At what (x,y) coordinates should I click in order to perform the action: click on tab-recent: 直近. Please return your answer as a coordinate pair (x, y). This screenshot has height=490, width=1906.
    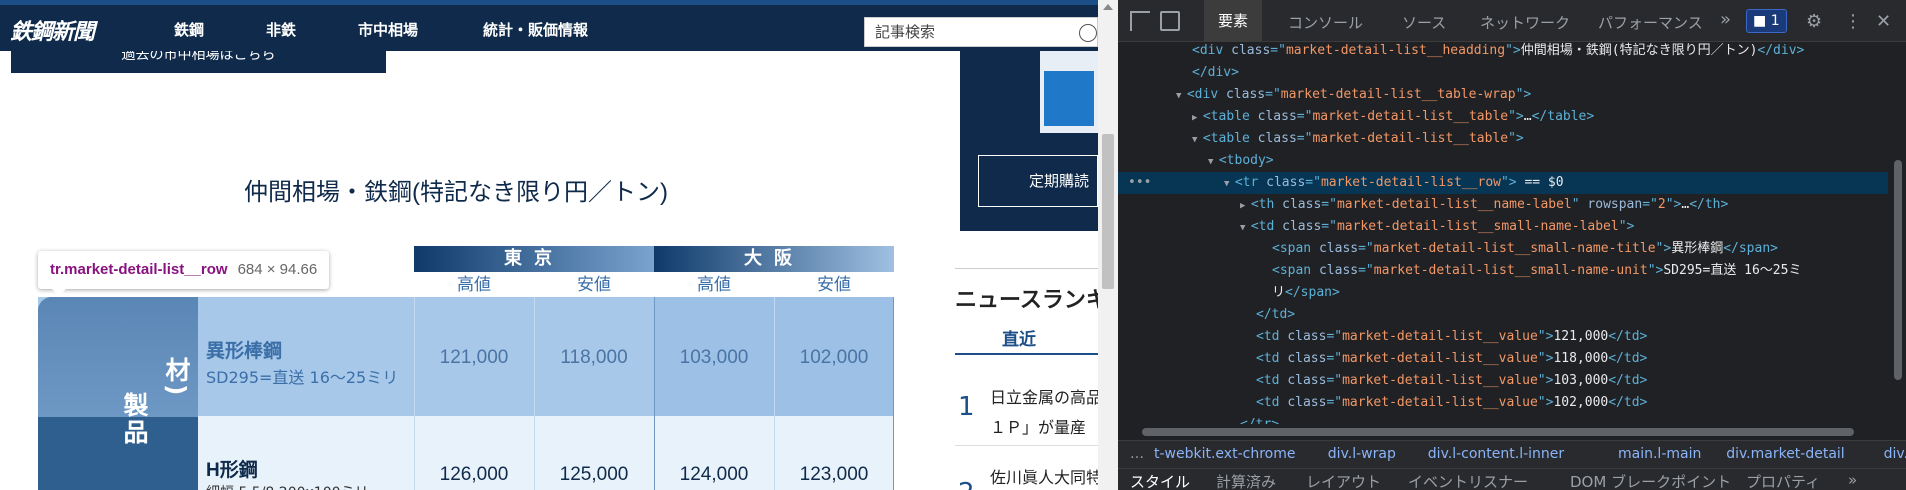
    Looking at the image, I should click on (1019, 337).